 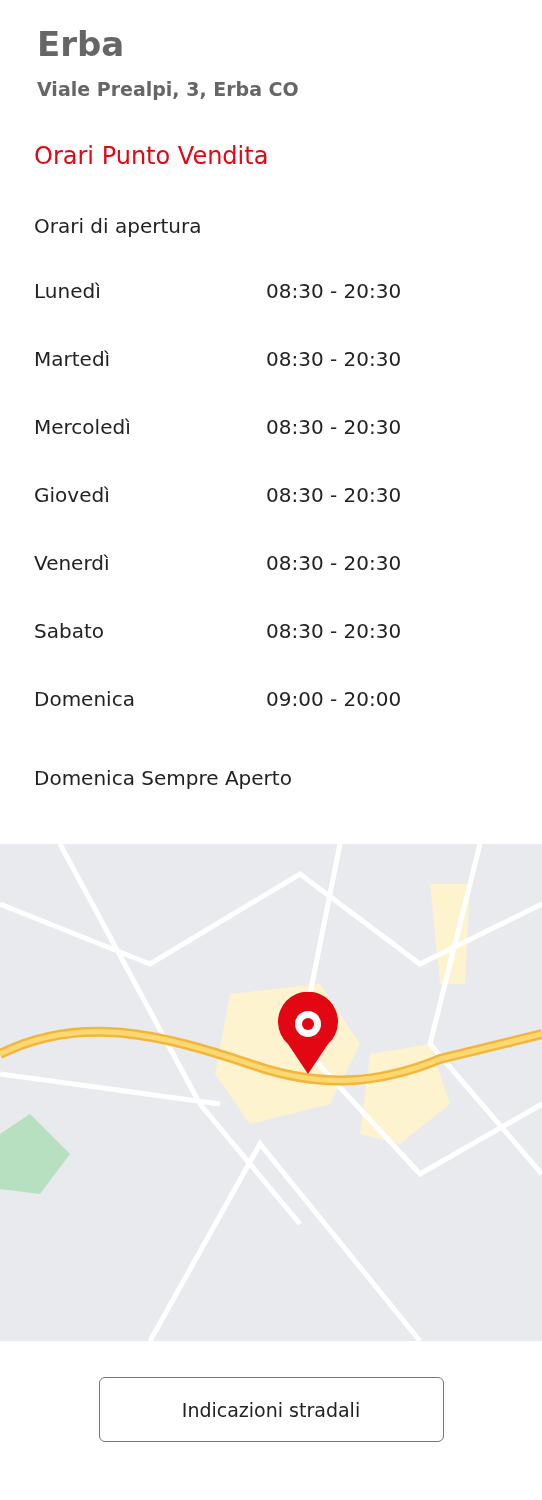 What do you see at coordinates (68, 291) in the screenshot?
I see `day-label: Lunedì` at bounding box center [68, 291].